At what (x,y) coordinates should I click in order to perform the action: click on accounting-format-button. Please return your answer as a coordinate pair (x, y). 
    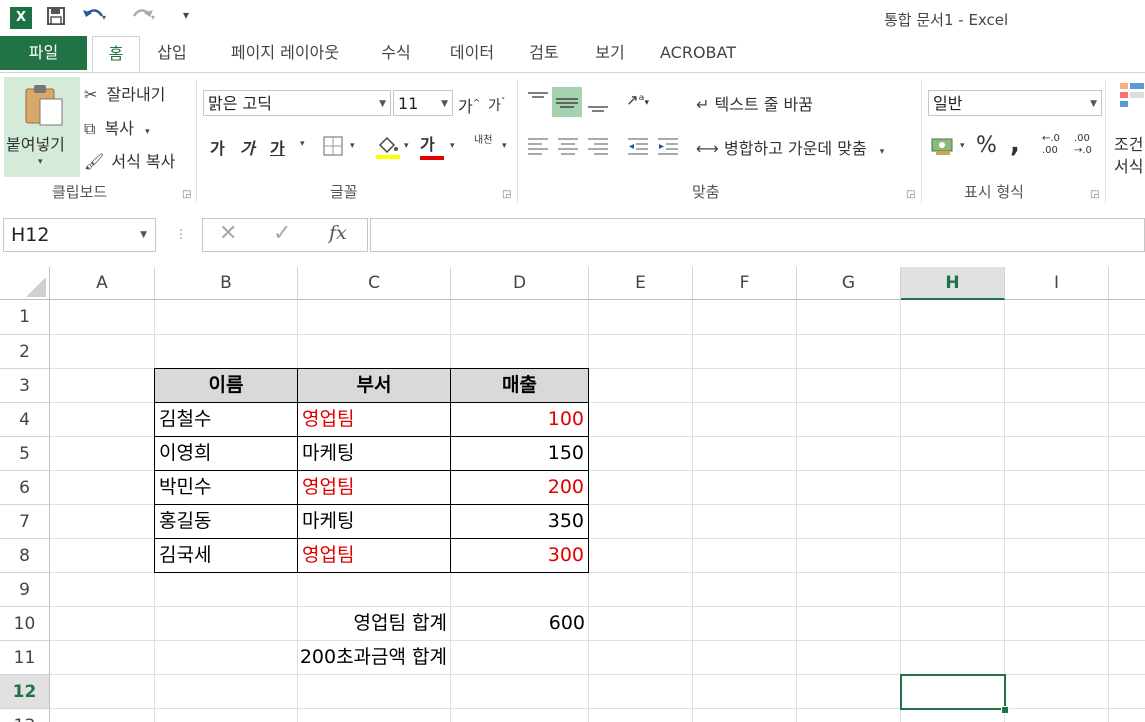
    Looking at the image, I should click on (943, 148).